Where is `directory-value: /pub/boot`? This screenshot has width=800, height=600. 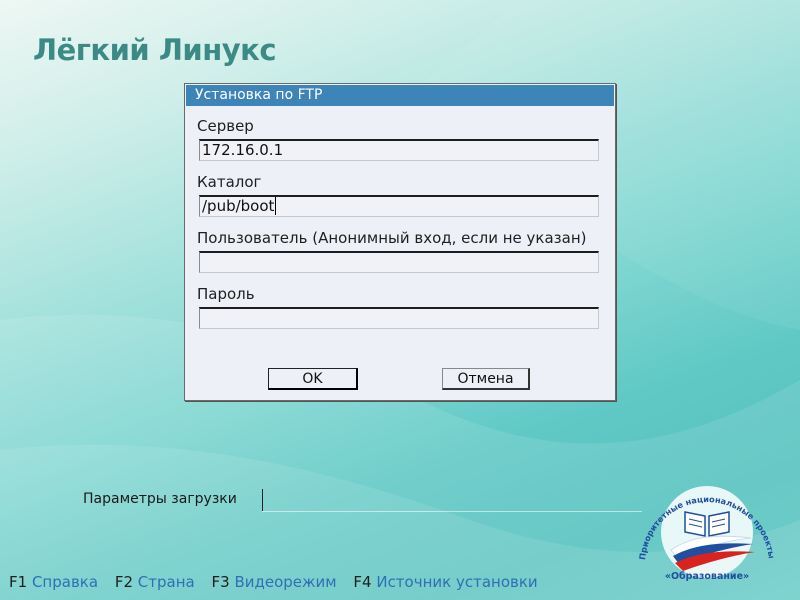
directory-value: /pub/boot is located at coordinates (238, 206).